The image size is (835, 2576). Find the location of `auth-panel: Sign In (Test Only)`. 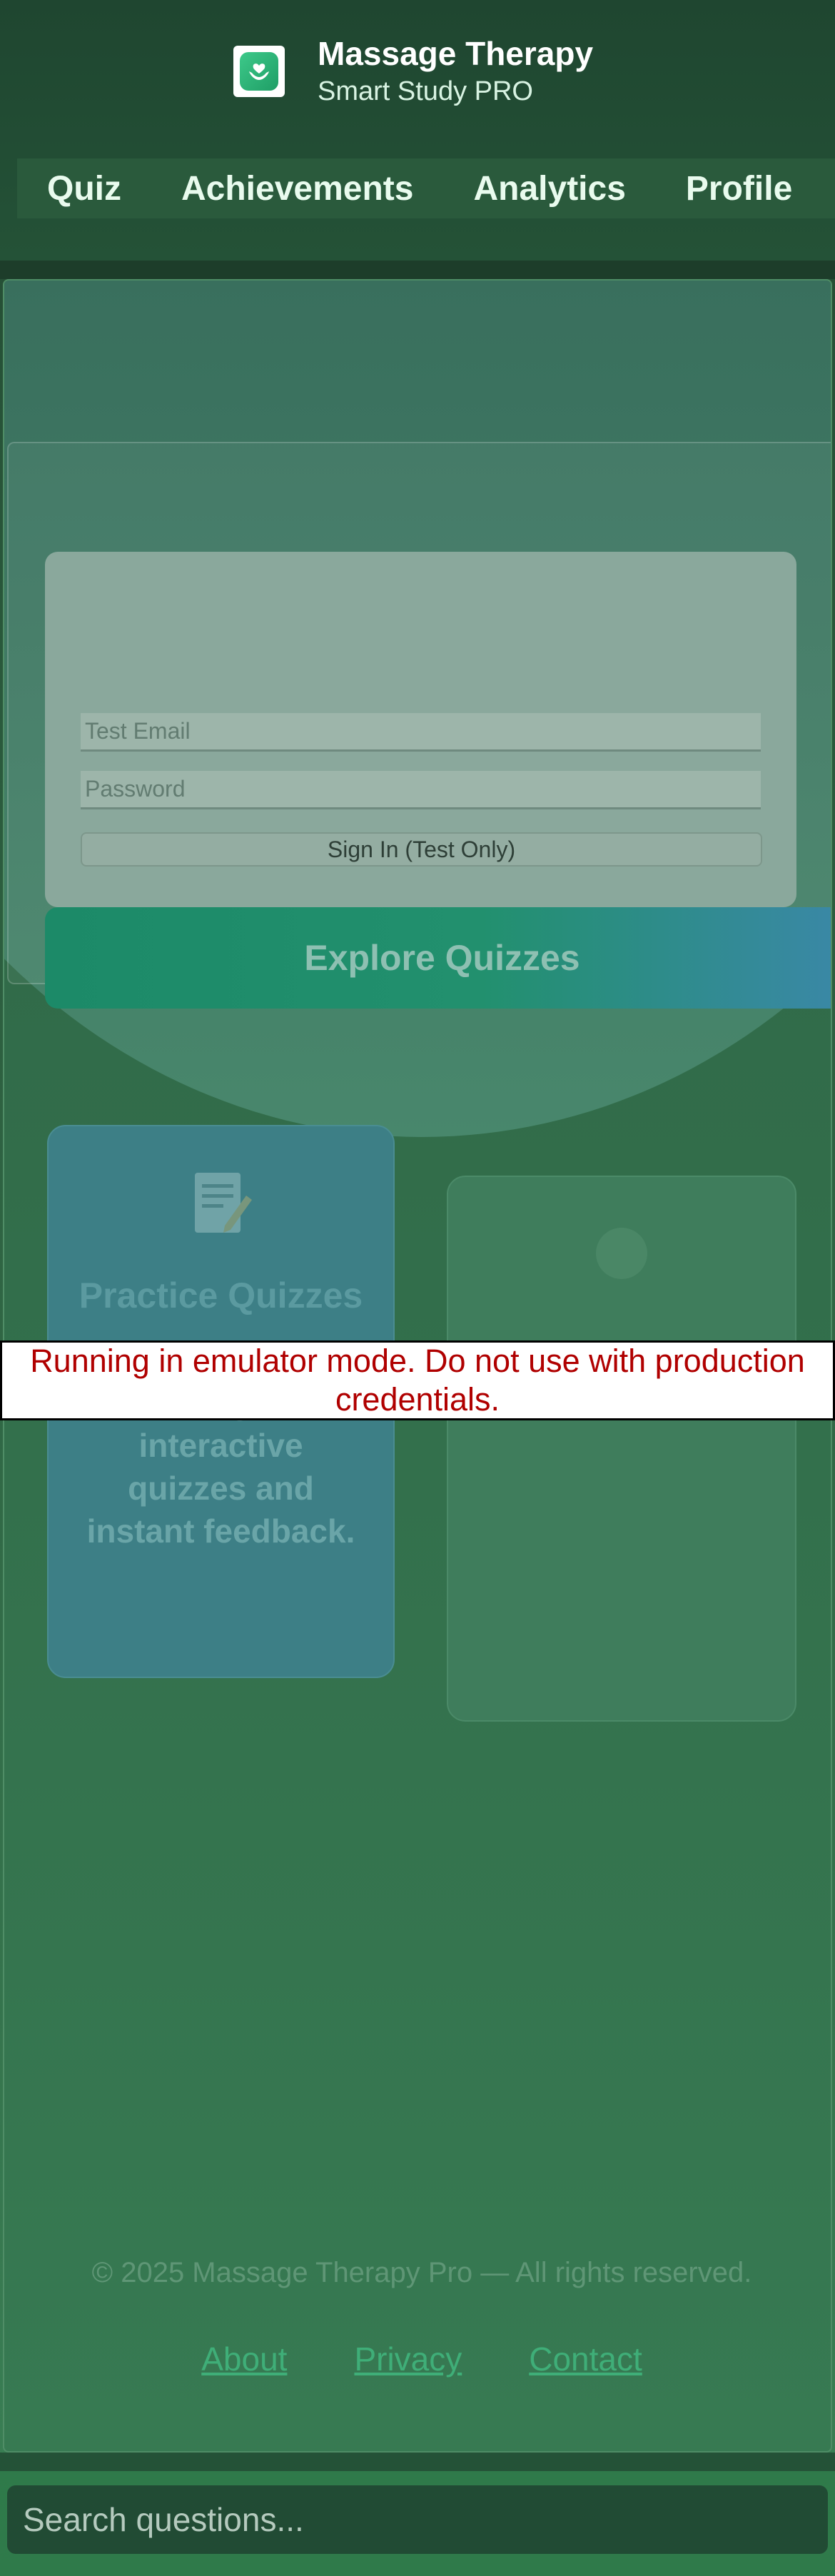

auth-panel: Sign In (Test Only) is located at coordinates (420, 729).